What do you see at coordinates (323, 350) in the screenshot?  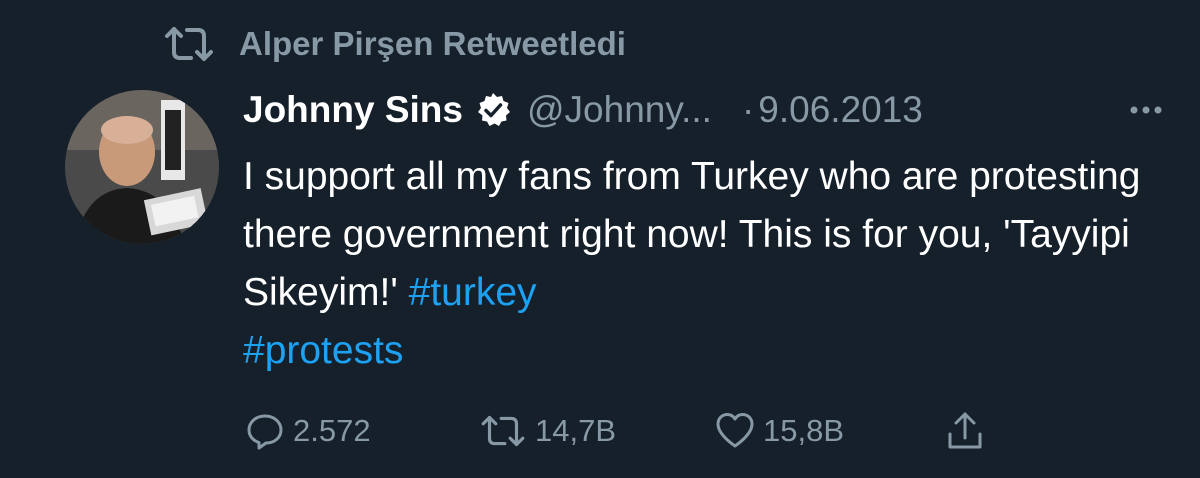 I see `hashtag-protests: #protests` at bounding box center [323, 350].